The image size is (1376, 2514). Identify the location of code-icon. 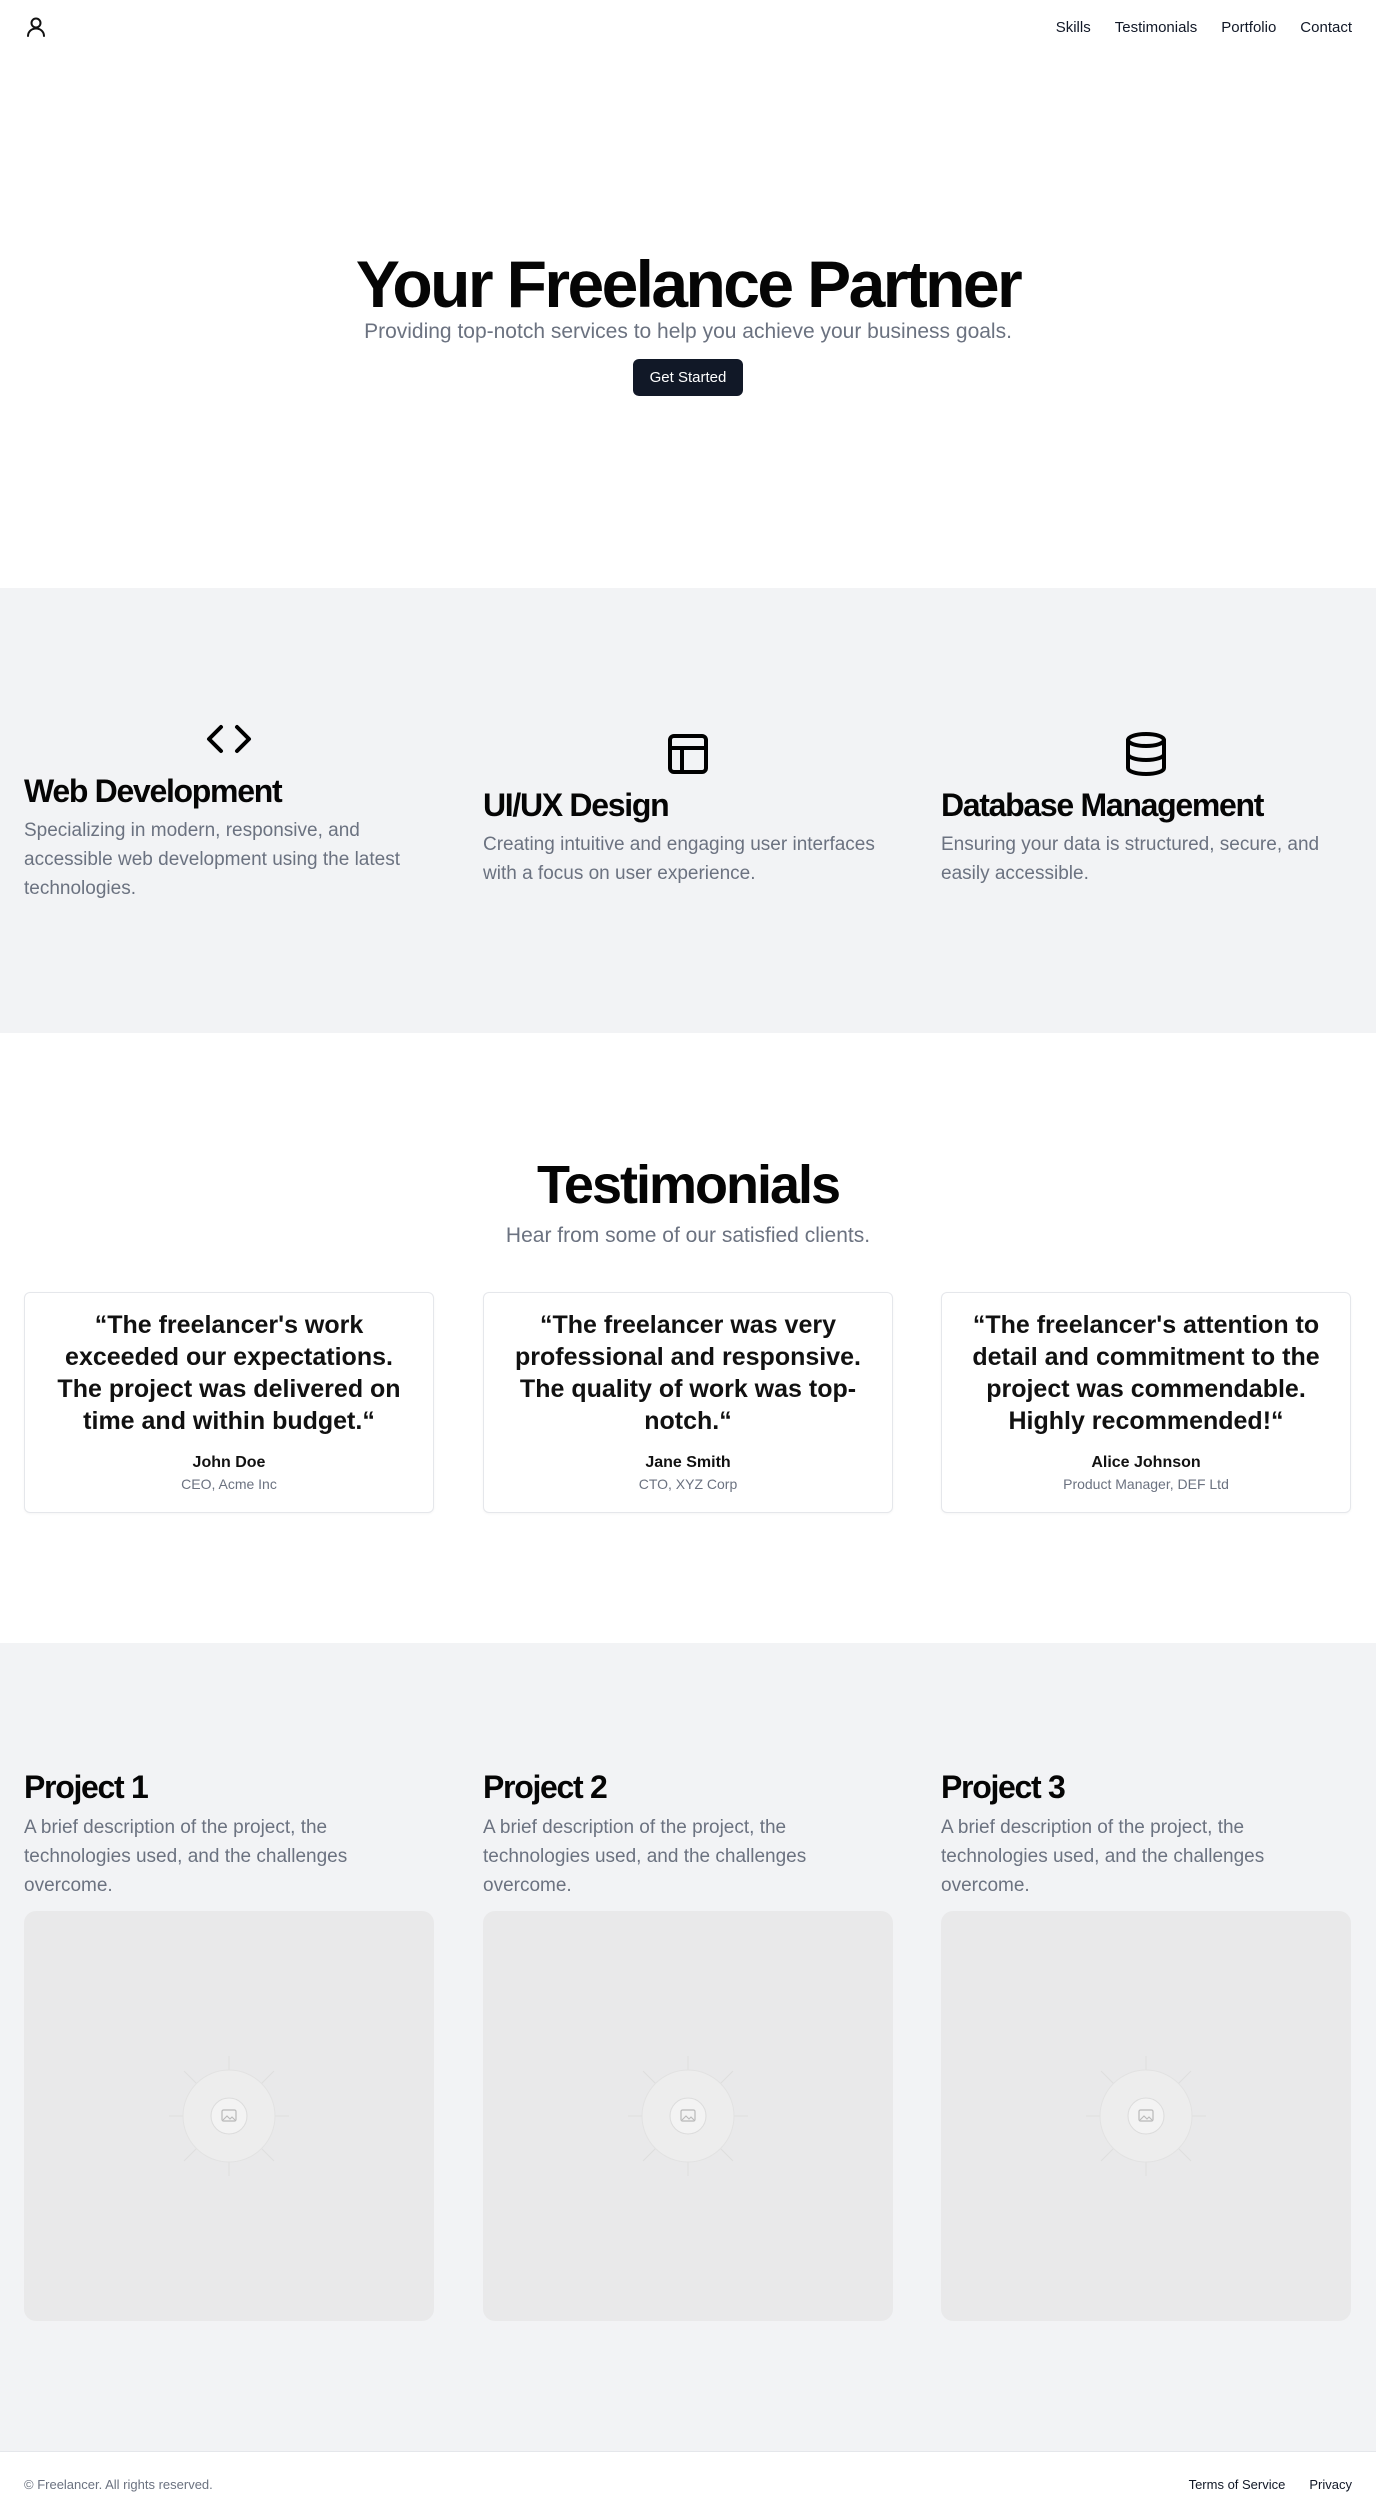
(229, 739).